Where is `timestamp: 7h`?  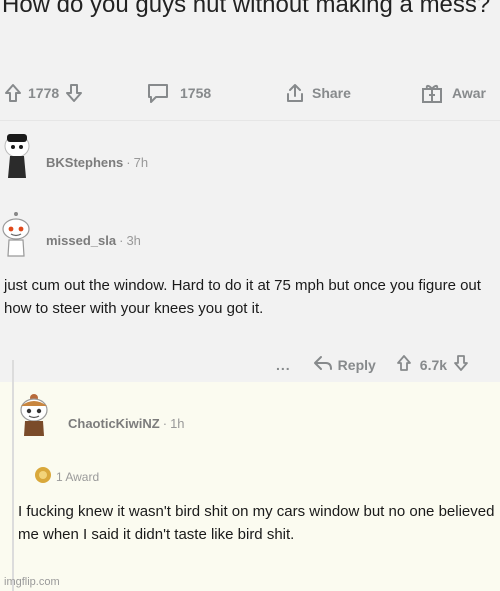 timestamp: 7h is located at coordinates (141, 162).